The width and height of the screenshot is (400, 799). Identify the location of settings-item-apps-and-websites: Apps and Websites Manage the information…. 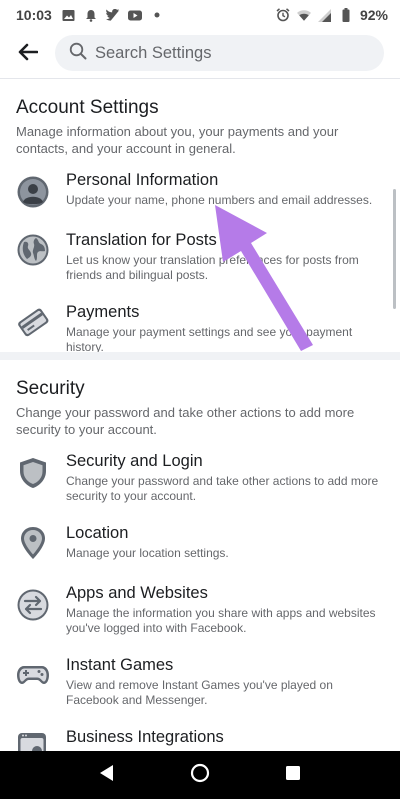
(200, 614).